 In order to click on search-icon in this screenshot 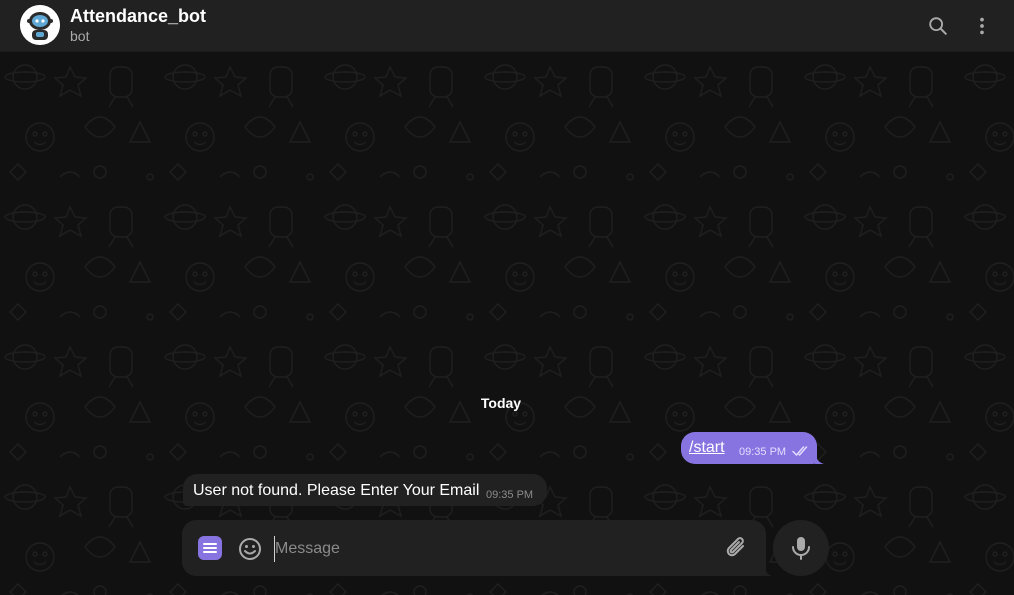, I will do `click(938, 26)`.